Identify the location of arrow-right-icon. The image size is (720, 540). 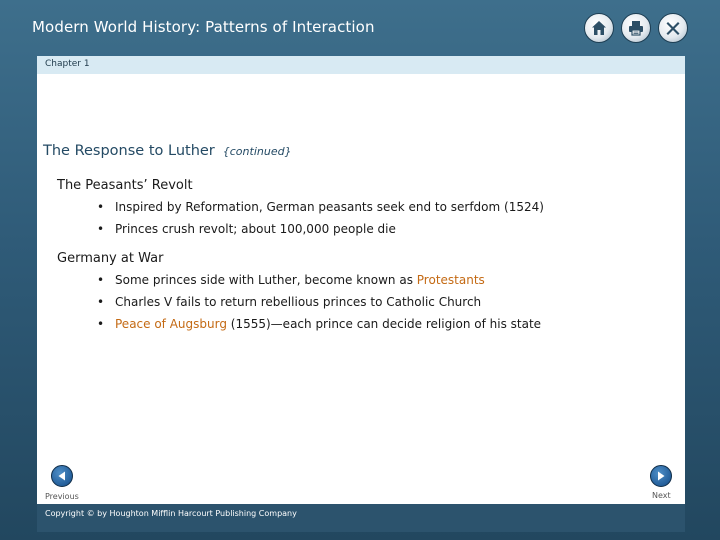
(661, 476).